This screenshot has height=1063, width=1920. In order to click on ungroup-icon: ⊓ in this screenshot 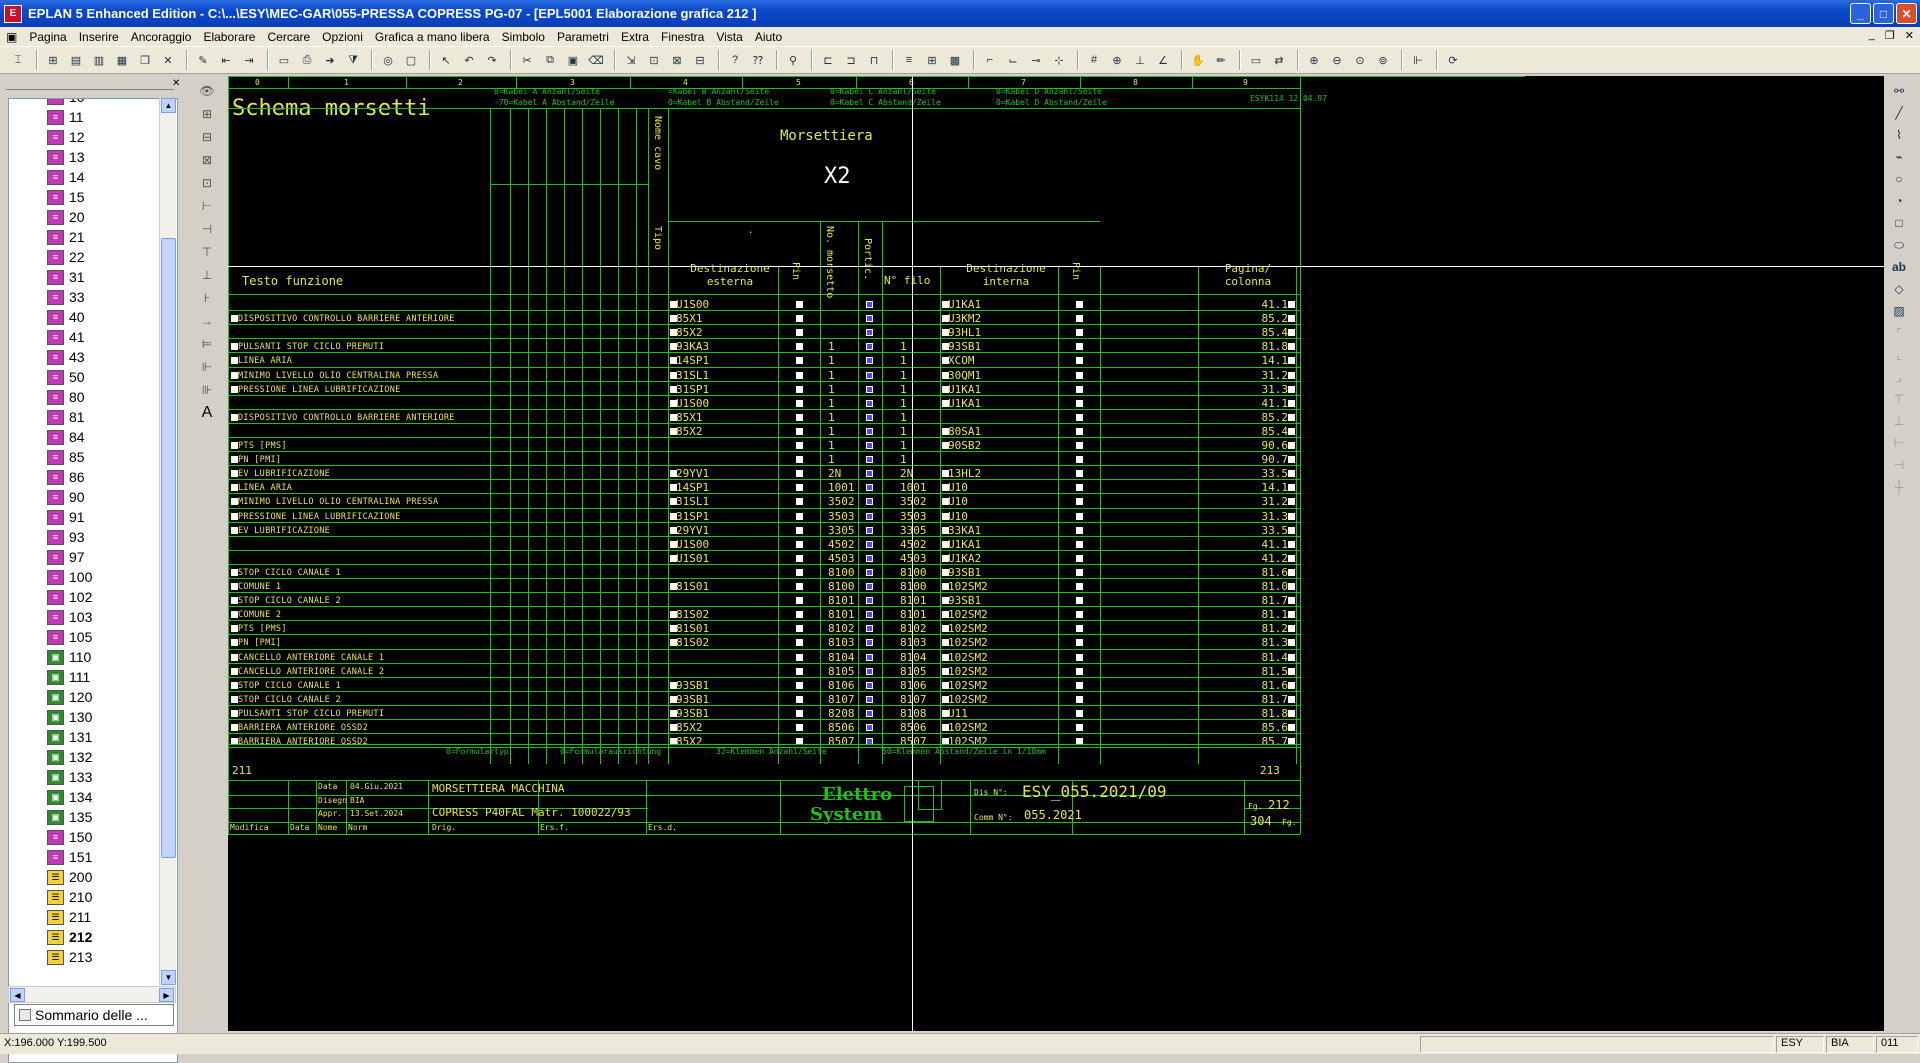, I will do `click(874, 60)`.